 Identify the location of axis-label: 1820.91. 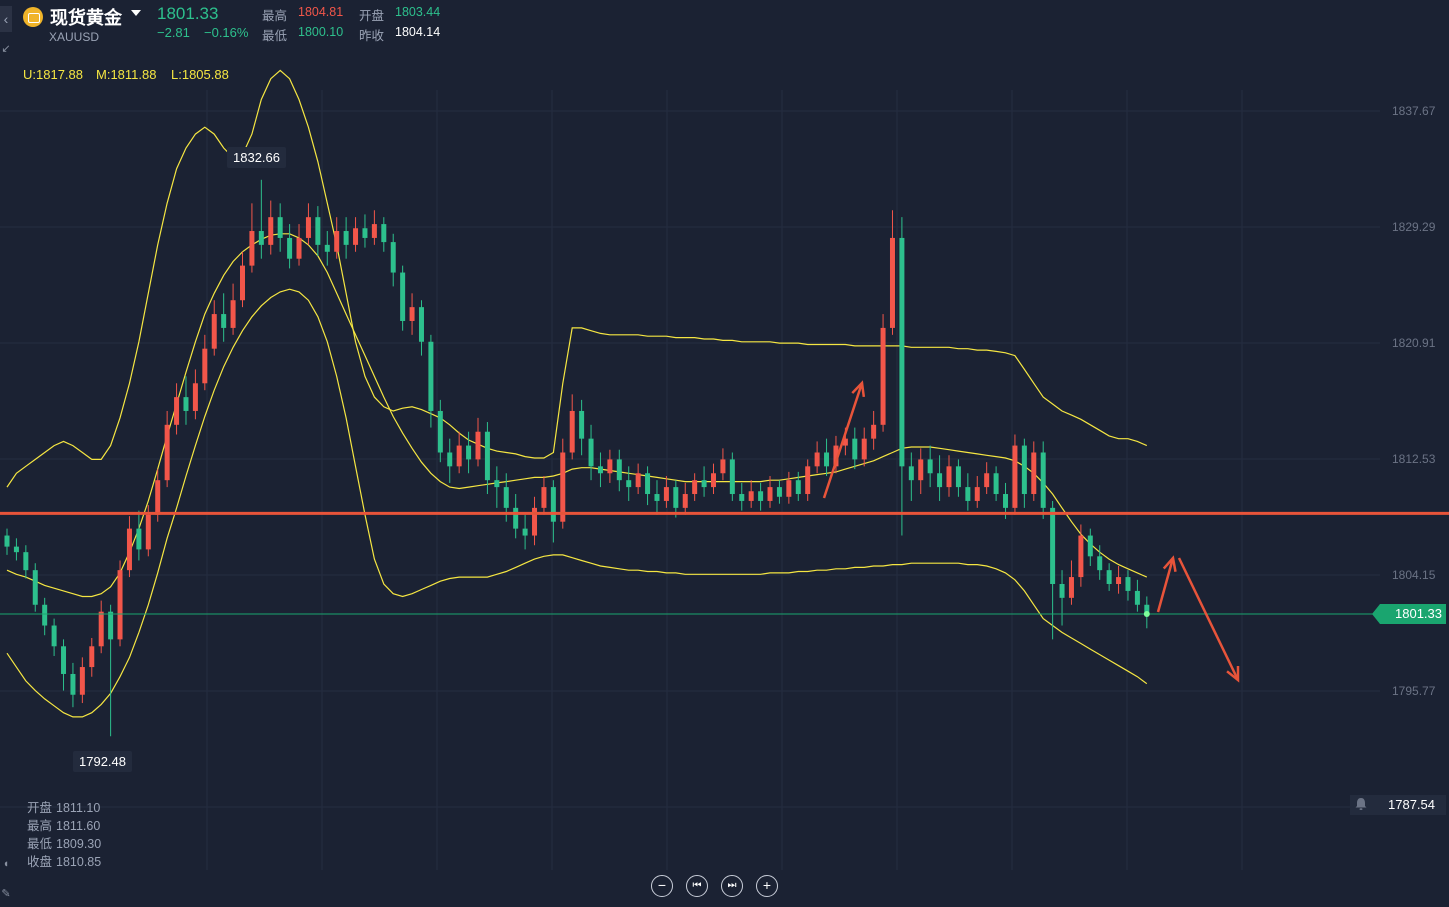
(1414, 343).